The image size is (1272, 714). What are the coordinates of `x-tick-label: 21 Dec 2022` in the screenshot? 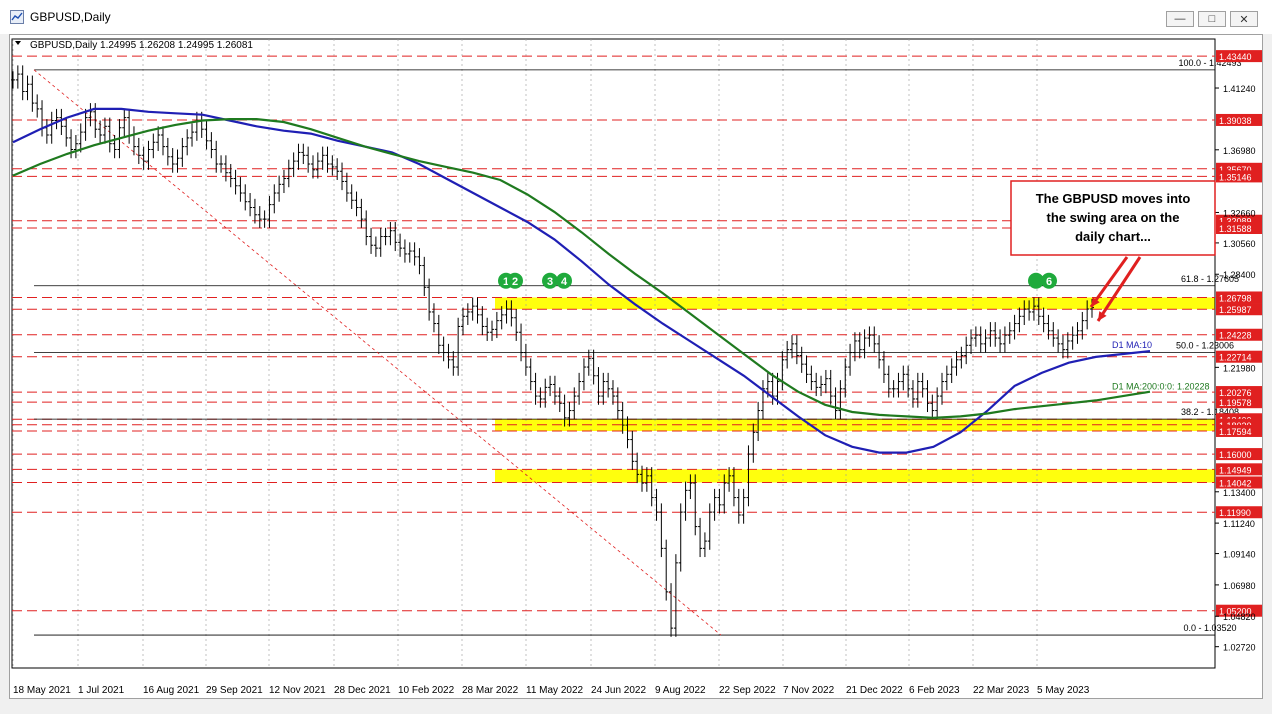 It's located at (874, 690).